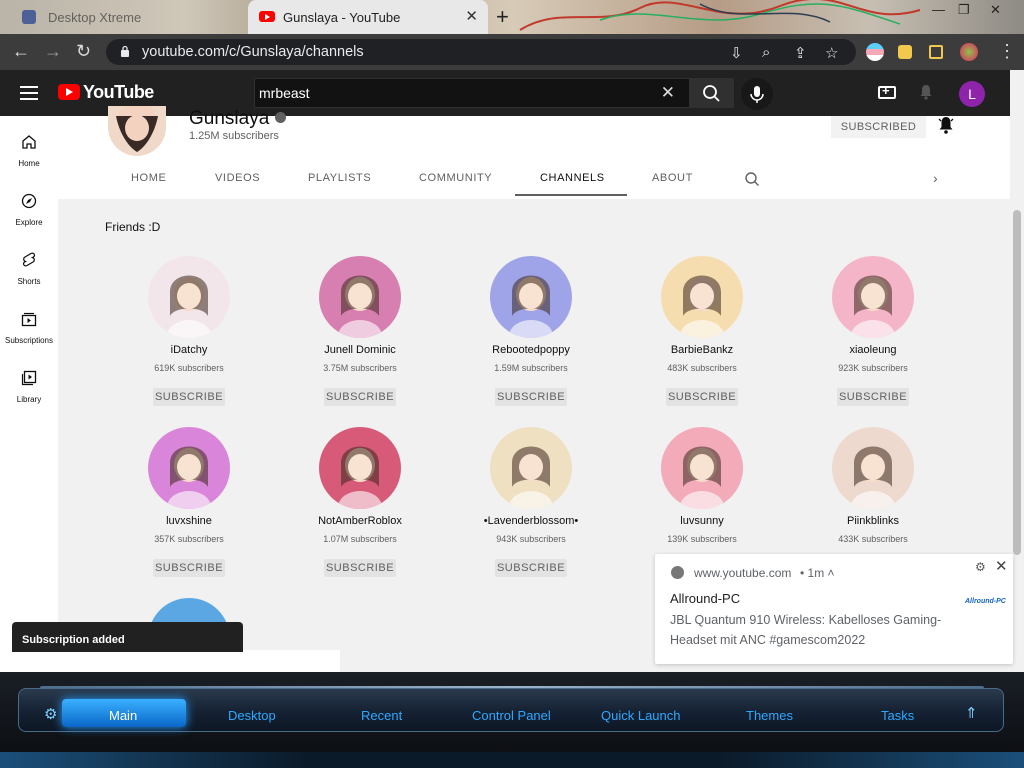  What do you see at coordinates (481, 52) in the screenshot?
I see `address-bar: youtube.com/c/Gunslaya/channels ⇩ ⌕ ⇪ ☆` at bounding box center [481, 52].